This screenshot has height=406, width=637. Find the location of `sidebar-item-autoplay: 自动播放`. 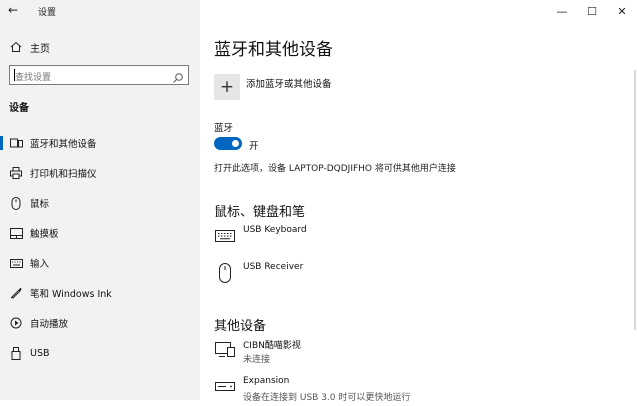

sidebar-item-autoplay: 自动播放 is located at coordinates (100, 323).